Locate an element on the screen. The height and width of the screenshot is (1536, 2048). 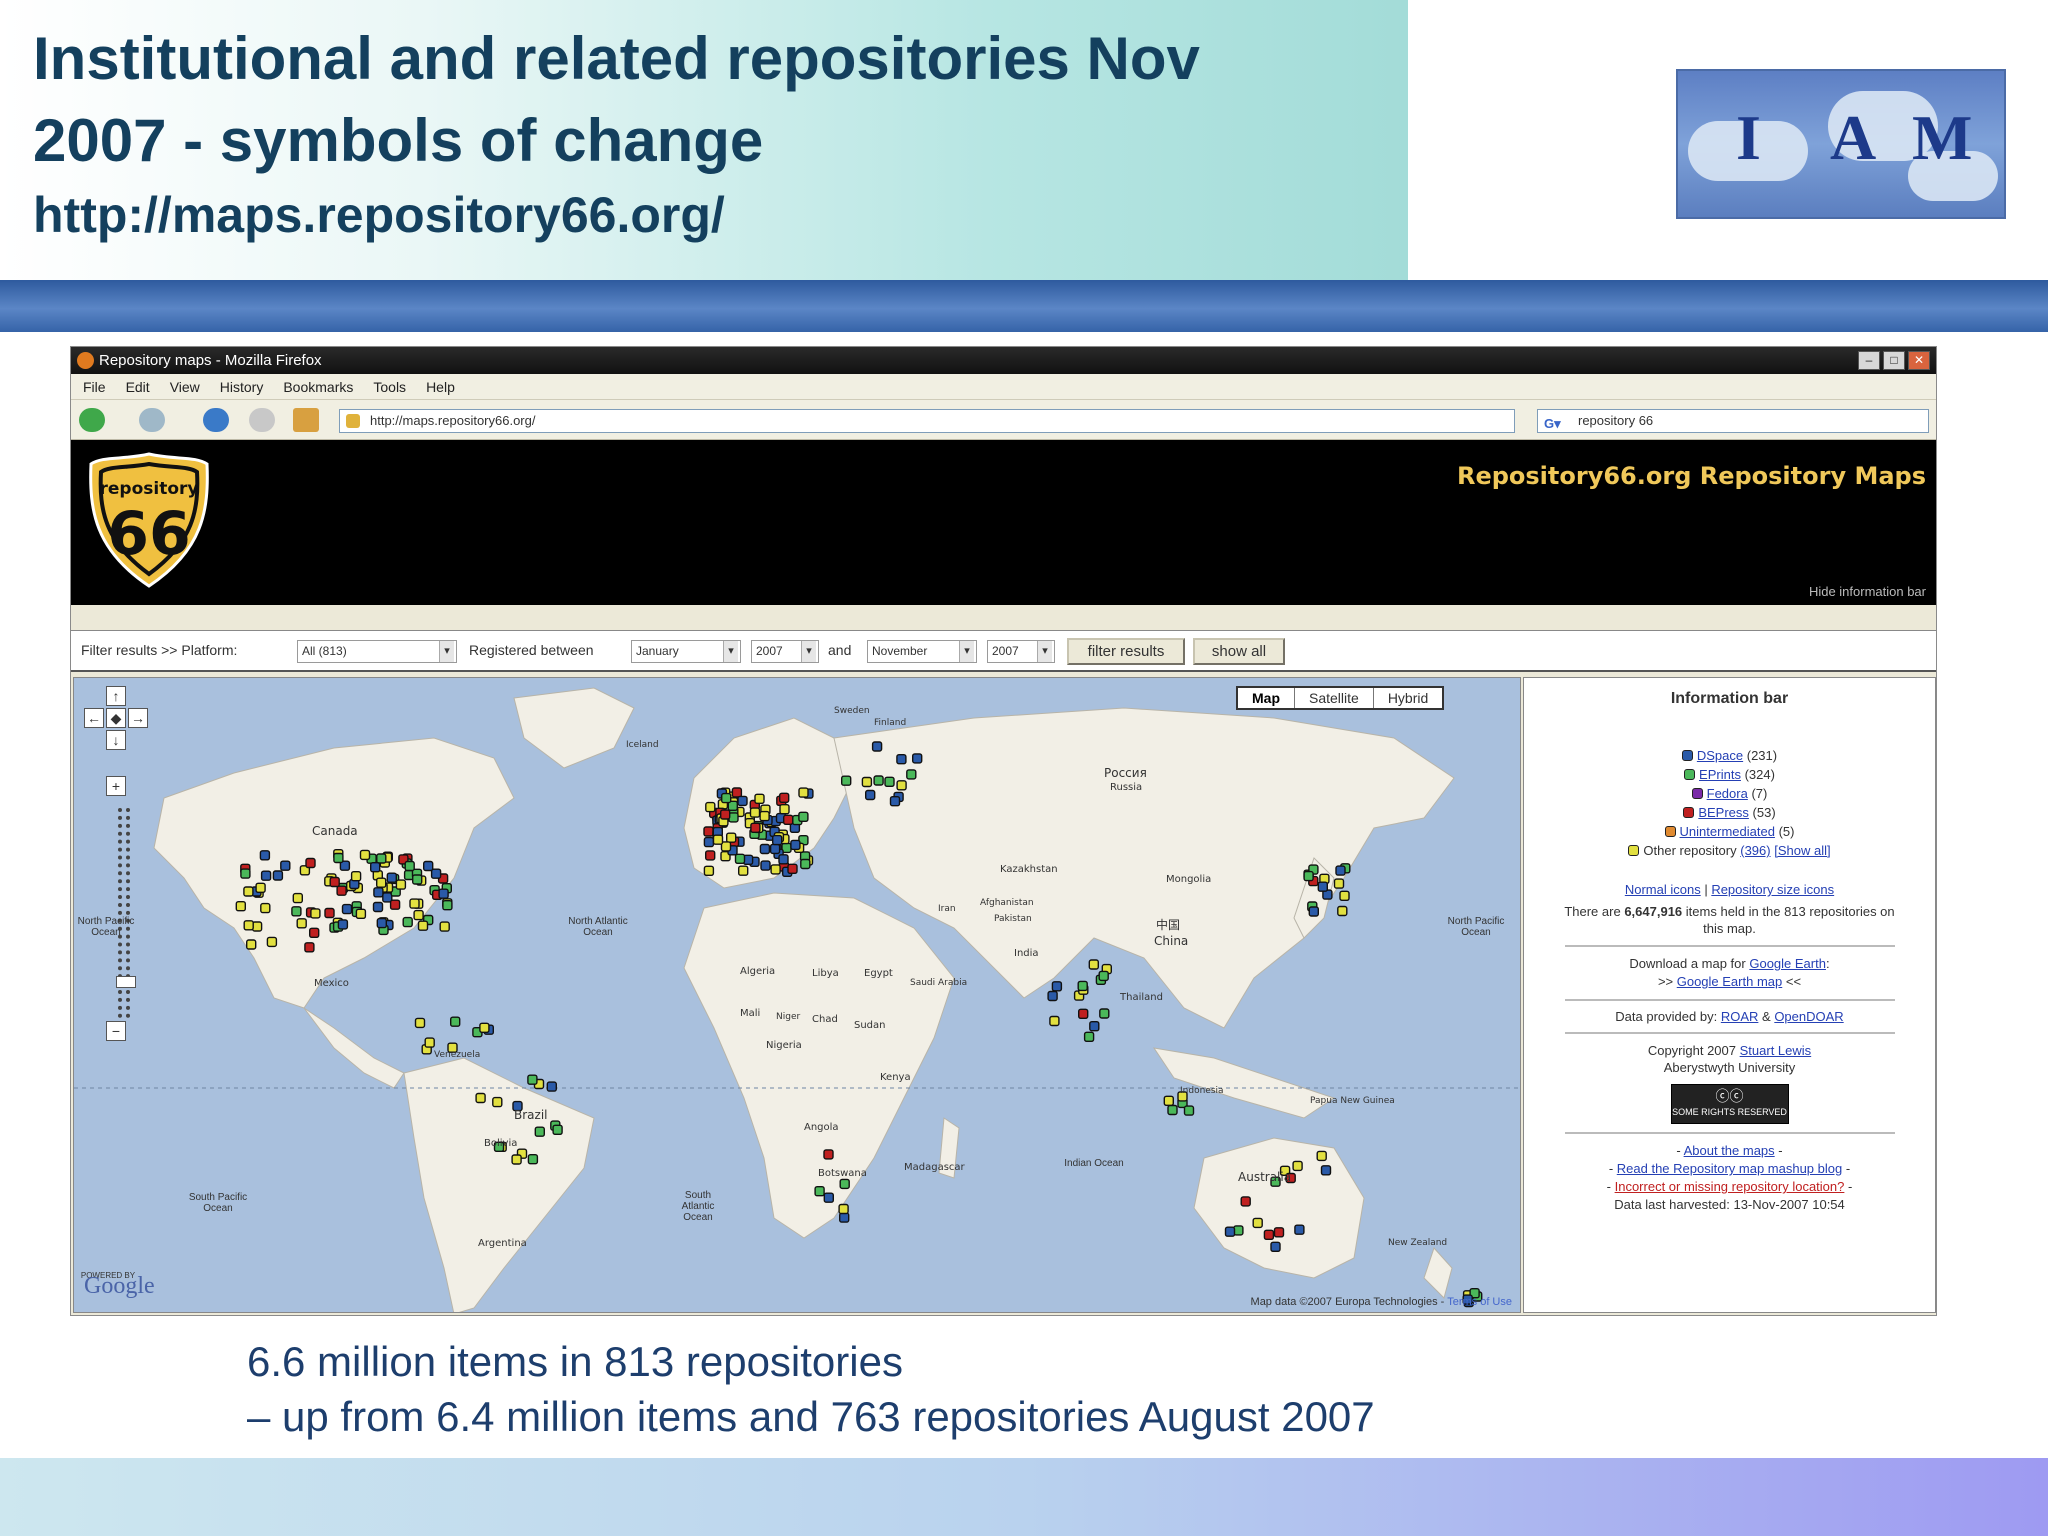
legend-other-count: (396) is located at coordinates (1755, 850).